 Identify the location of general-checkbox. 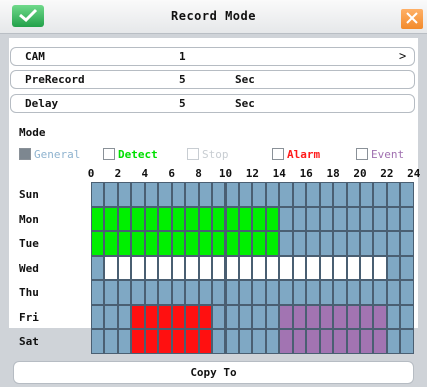
(25, 154).